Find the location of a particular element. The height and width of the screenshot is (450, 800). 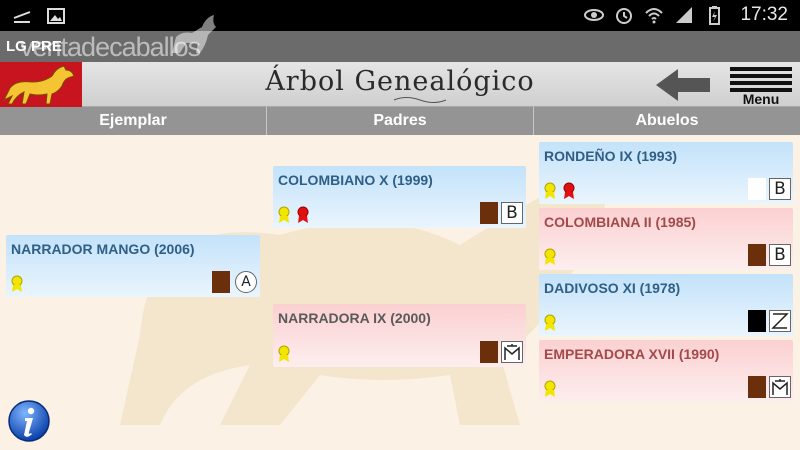

battery-charging-icon is located at coordinates (715, 15).